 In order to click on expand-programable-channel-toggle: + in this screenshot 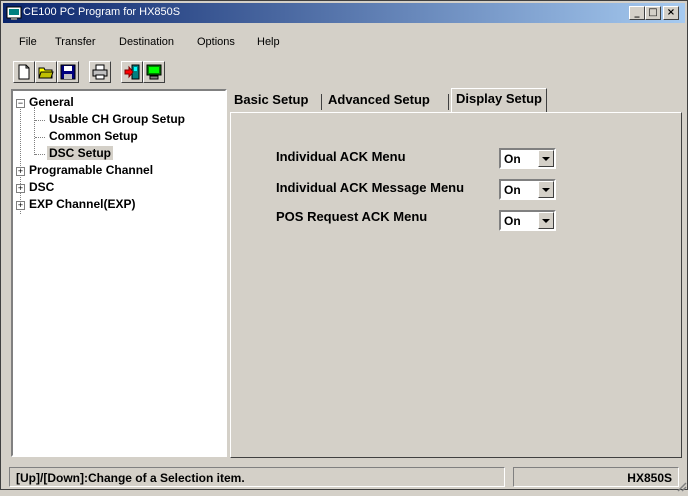, I will do `click(20, 171)`.